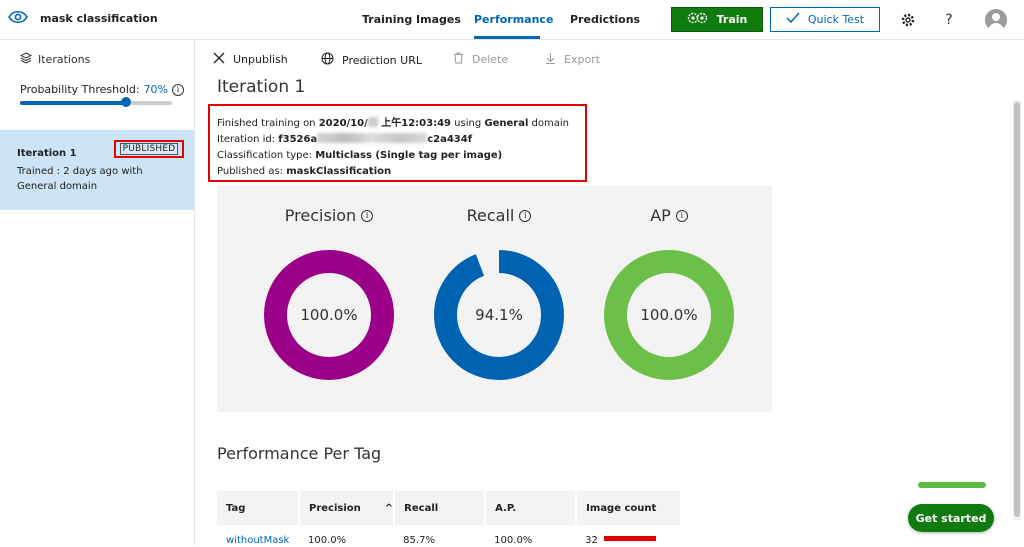 The height and width of the screenshot is (547, 1024). What do you see at coordinates (80, 171) in the screenshot?
I see `trained-line-1: Trained : 2 days ago with` at bounding box center [80, 171].